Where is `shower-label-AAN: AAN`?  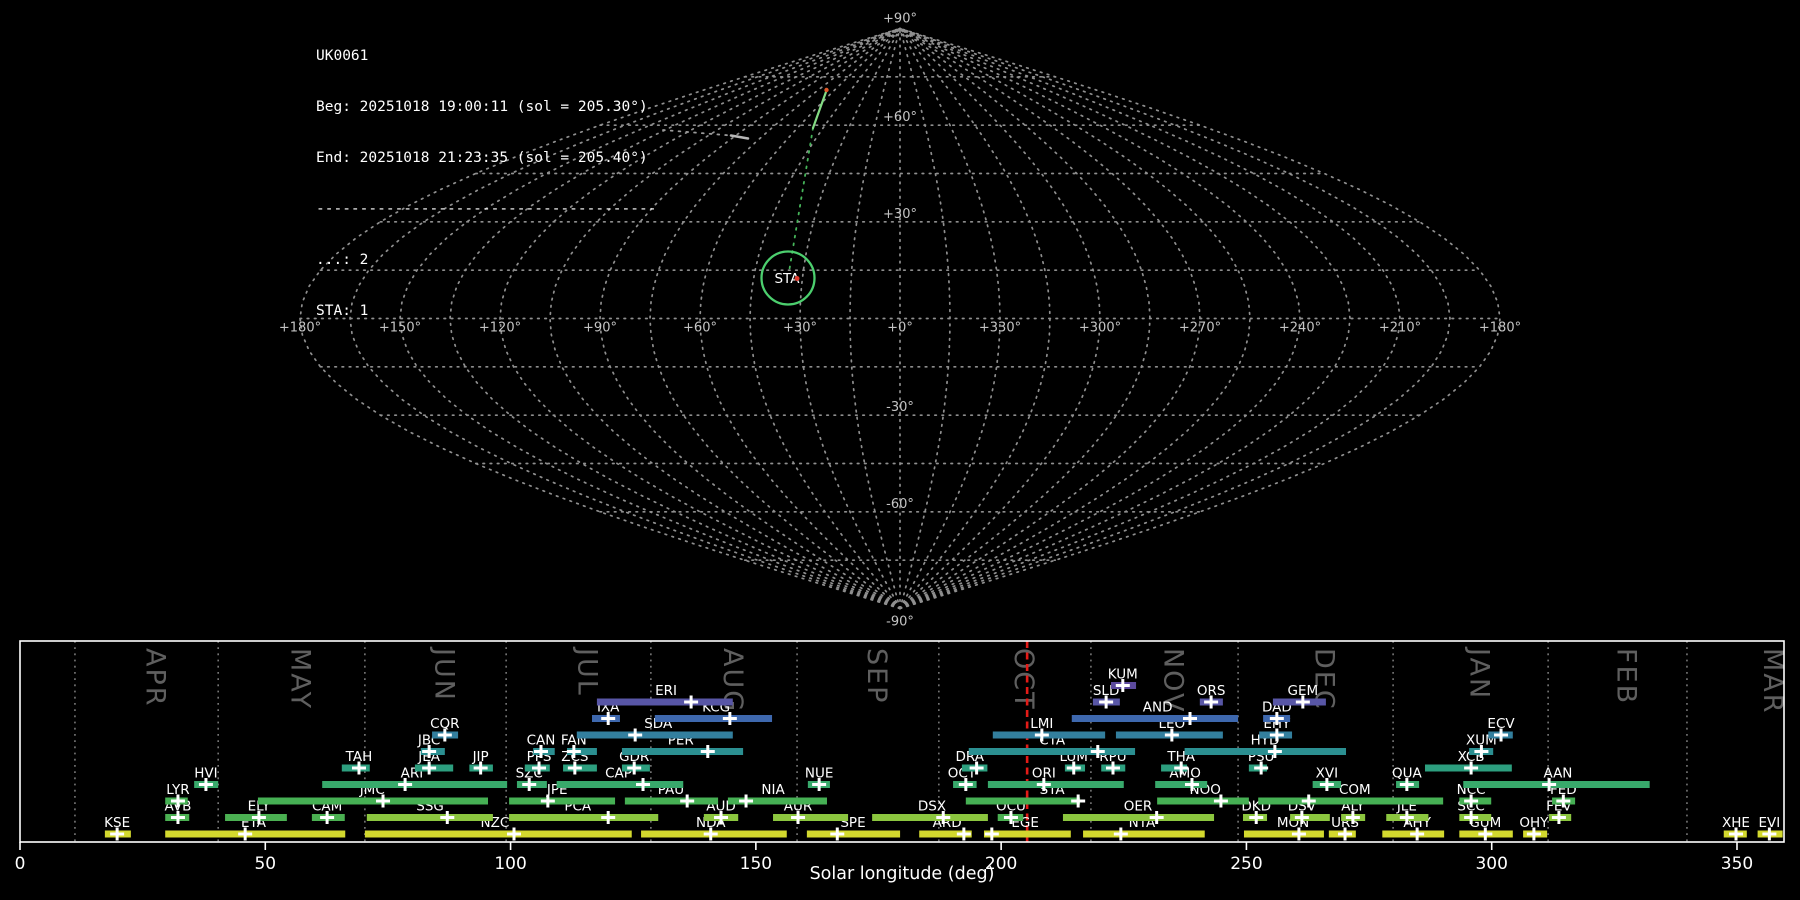 shower-label-AAN: AAN is located at coordinates (1557, 774).